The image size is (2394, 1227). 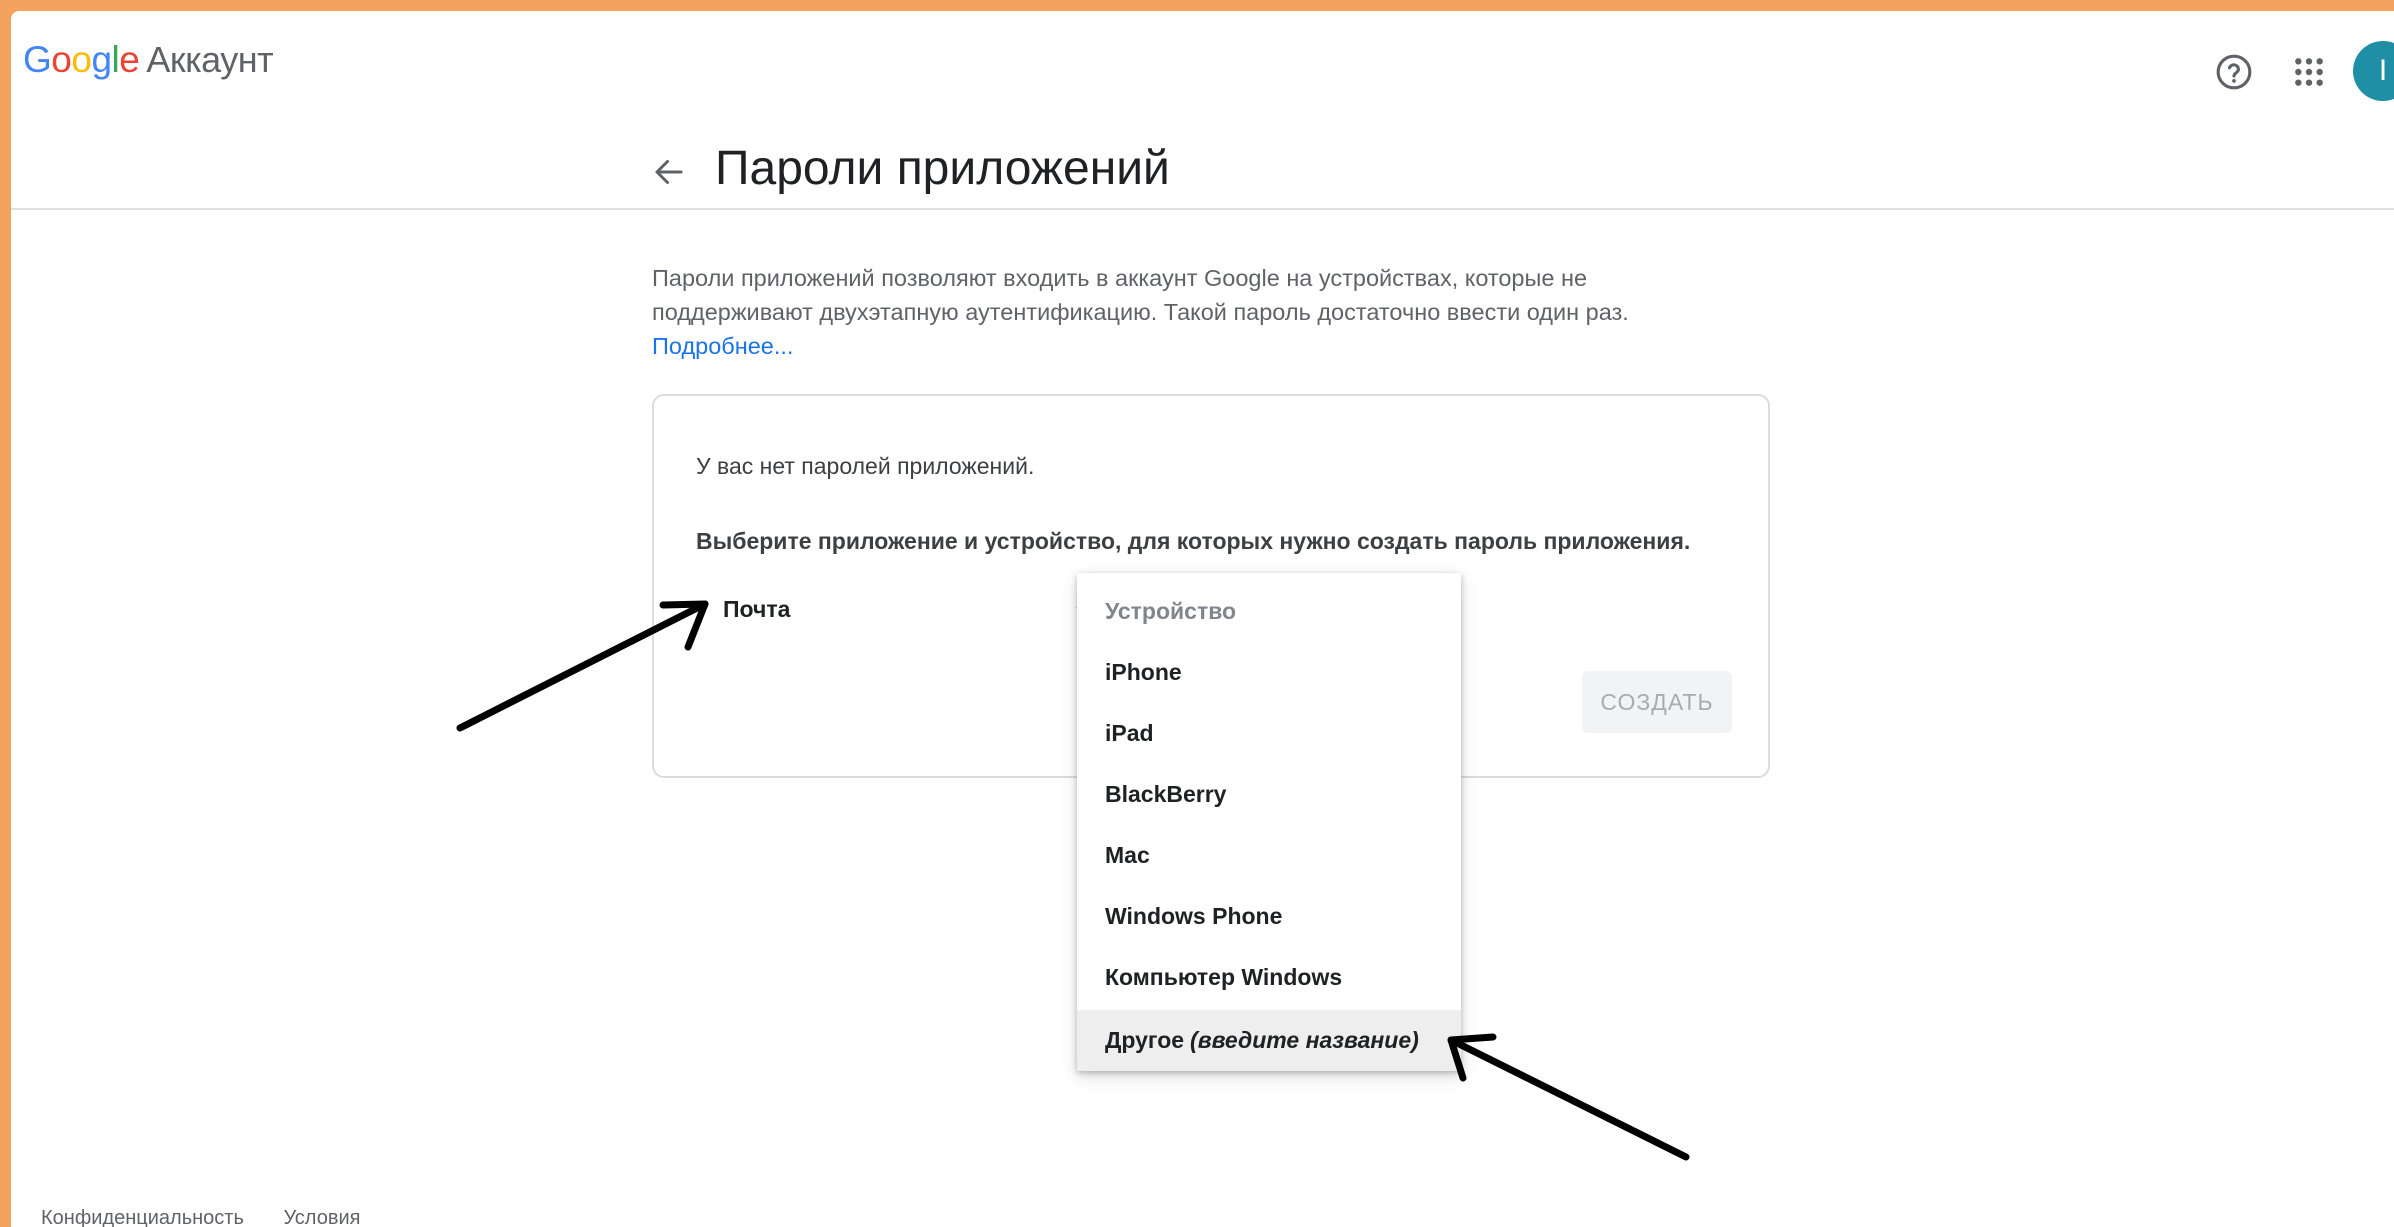 I want to click on arrow-pointing-app-select-icon, so click(x=582, y=666).